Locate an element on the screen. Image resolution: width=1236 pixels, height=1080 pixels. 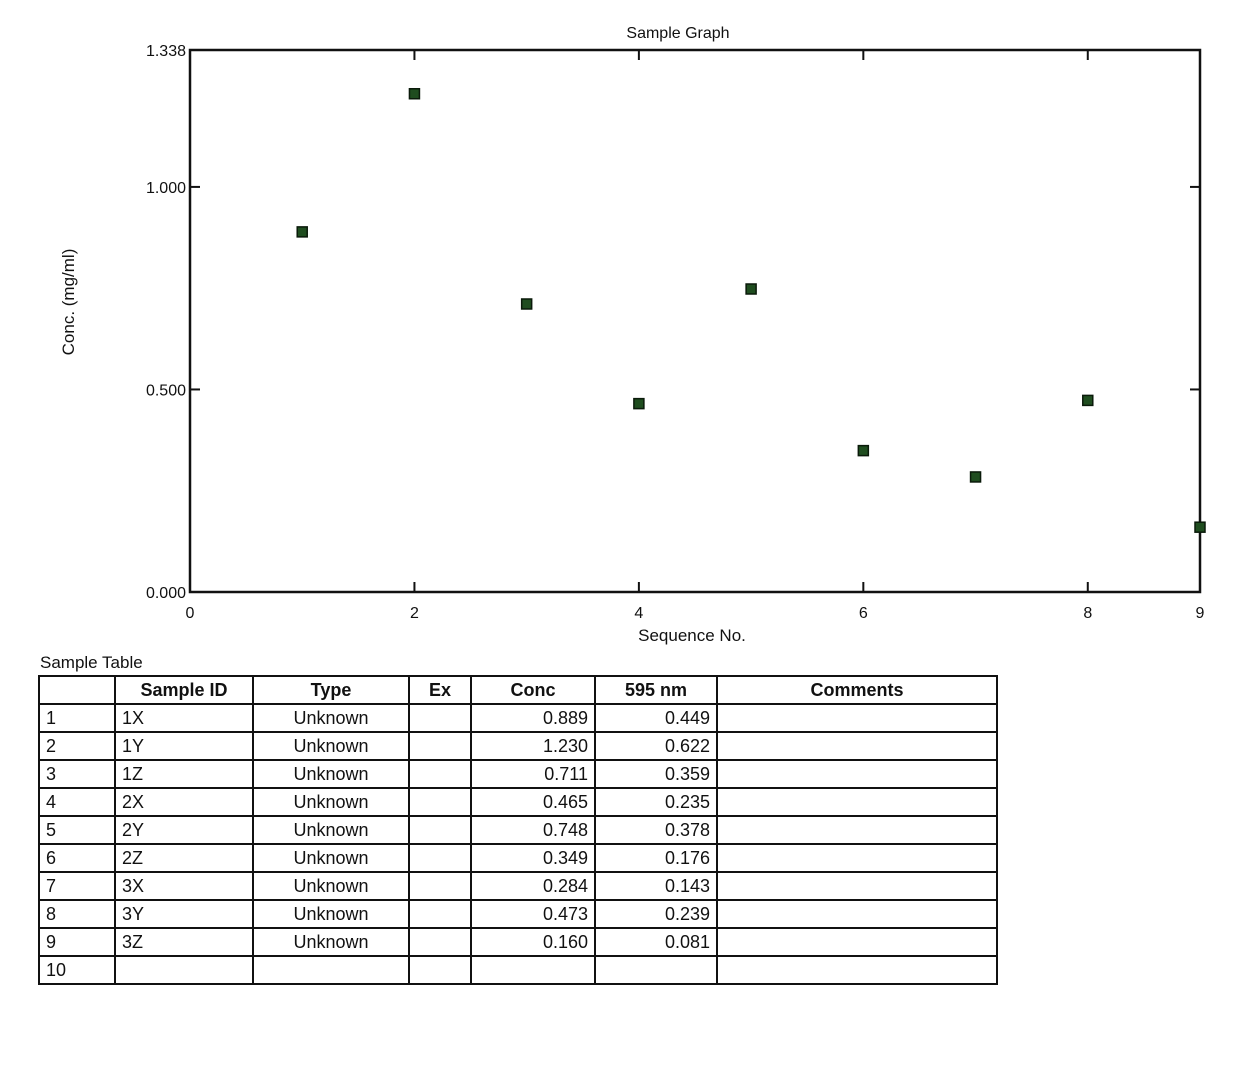
chart-title: Sample Graph is located at coordinates (677, 33).